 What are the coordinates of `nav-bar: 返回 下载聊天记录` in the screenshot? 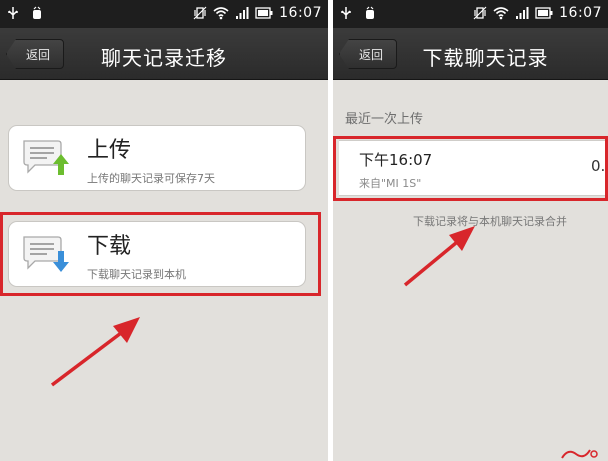 It's located at (470, 54).